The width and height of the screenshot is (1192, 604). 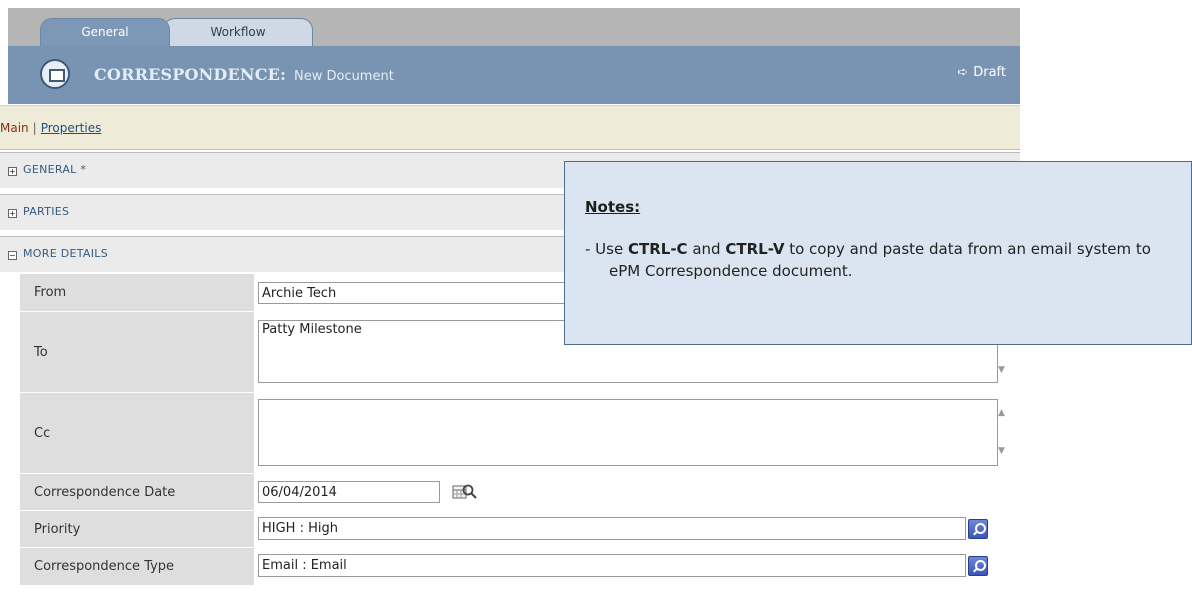 I want to click on notes-key-copy: CTRL-C, so click(x=657, y=249).